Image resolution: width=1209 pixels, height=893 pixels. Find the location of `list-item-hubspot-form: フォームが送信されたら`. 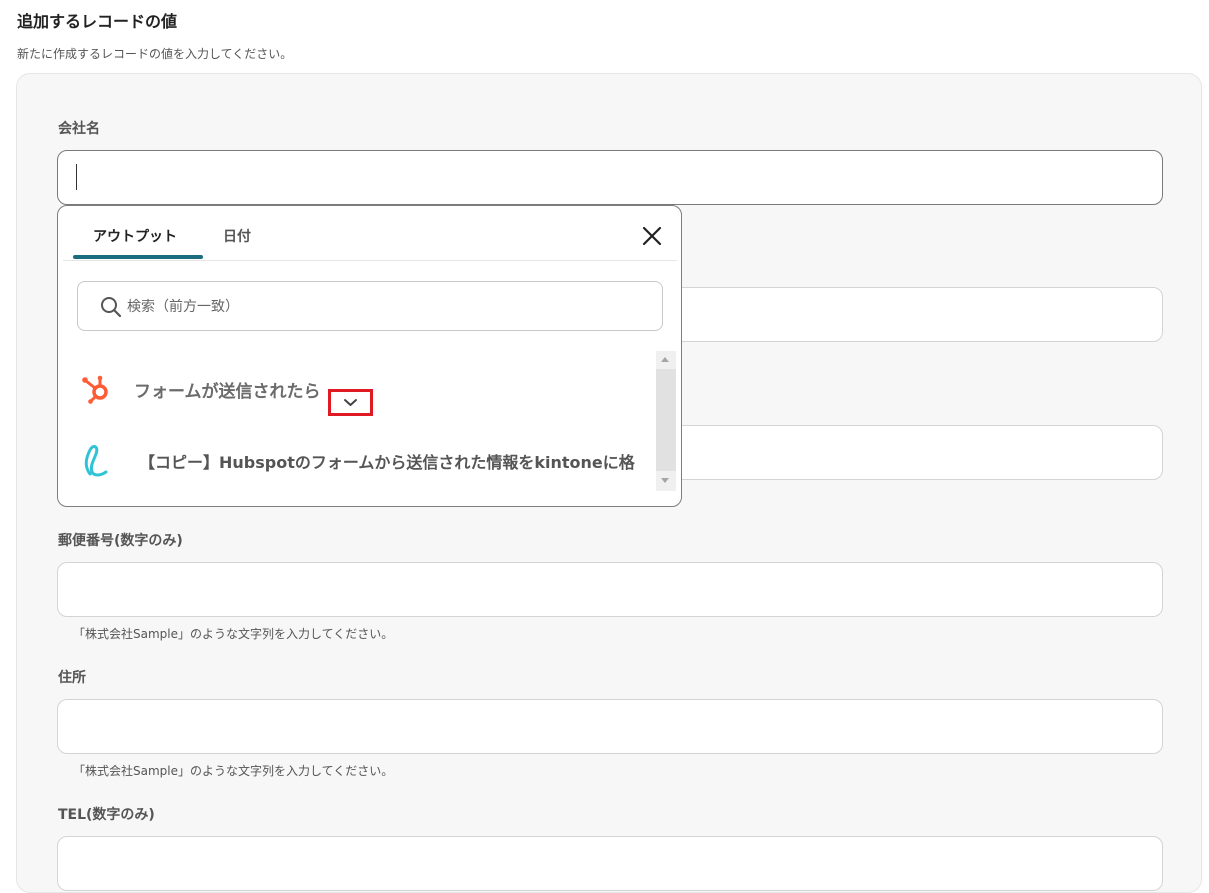

list-item-hubspot-form: フォームが送信されたら is located at coordinates (357, 389).